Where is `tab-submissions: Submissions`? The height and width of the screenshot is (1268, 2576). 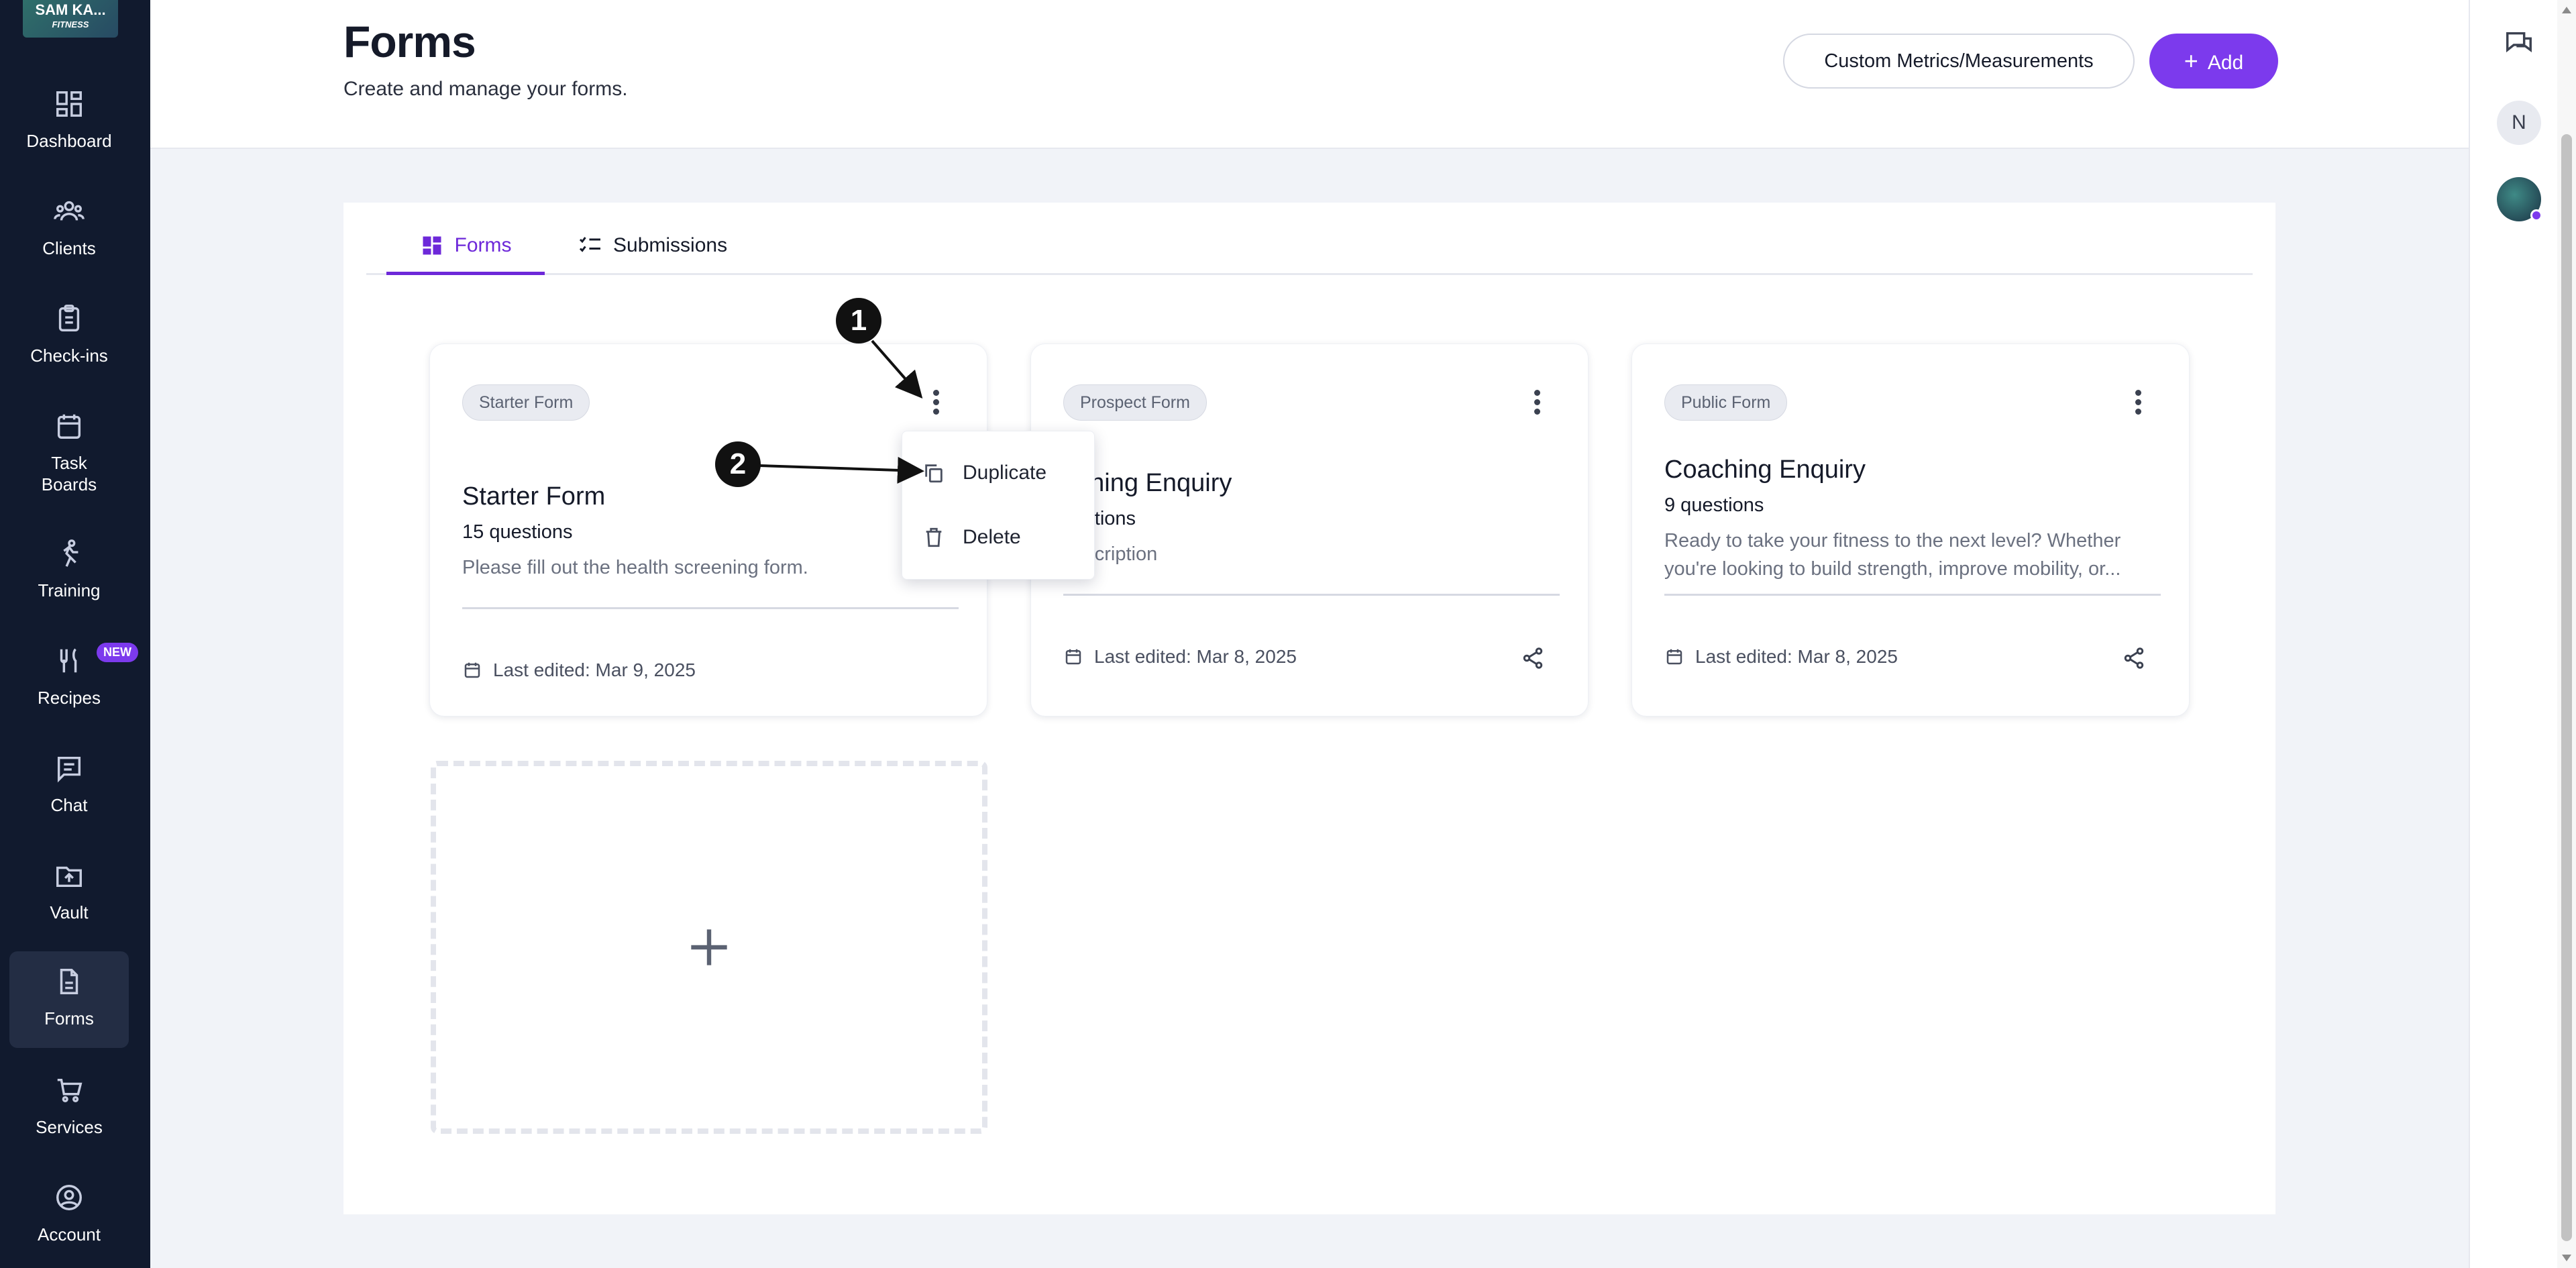
tab-submissions: Submissions is located at coordinates (652, 251).